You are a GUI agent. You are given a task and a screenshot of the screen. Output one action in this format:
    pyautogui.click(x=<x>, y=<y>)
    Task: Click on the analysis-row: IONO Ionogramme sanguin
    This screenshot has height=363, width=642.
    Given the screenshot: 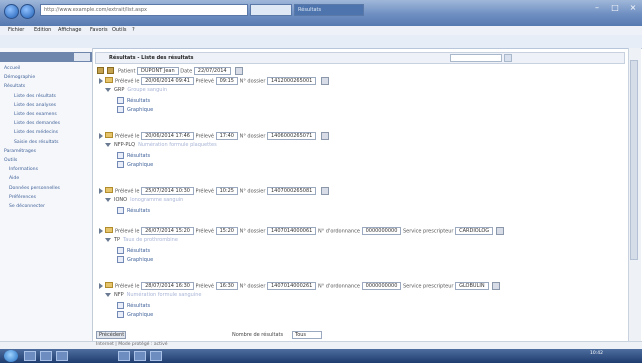 What is the action you would take?
    pyautogui.click(x=144, y=200)
    